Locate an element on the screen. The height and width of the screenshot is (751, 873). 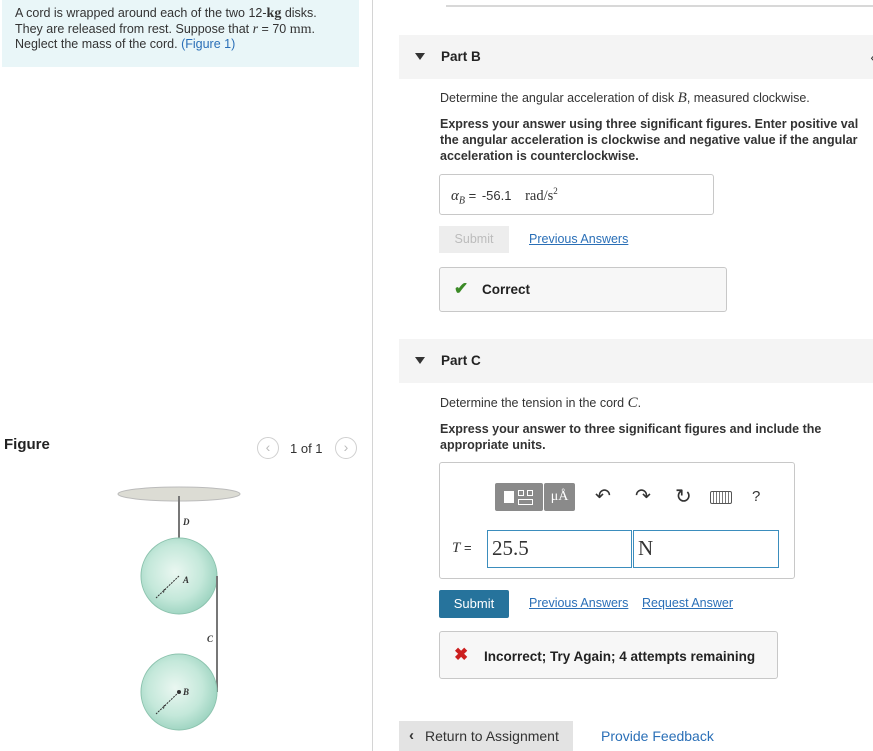
label-a: A is located at coordinates (185, 580).